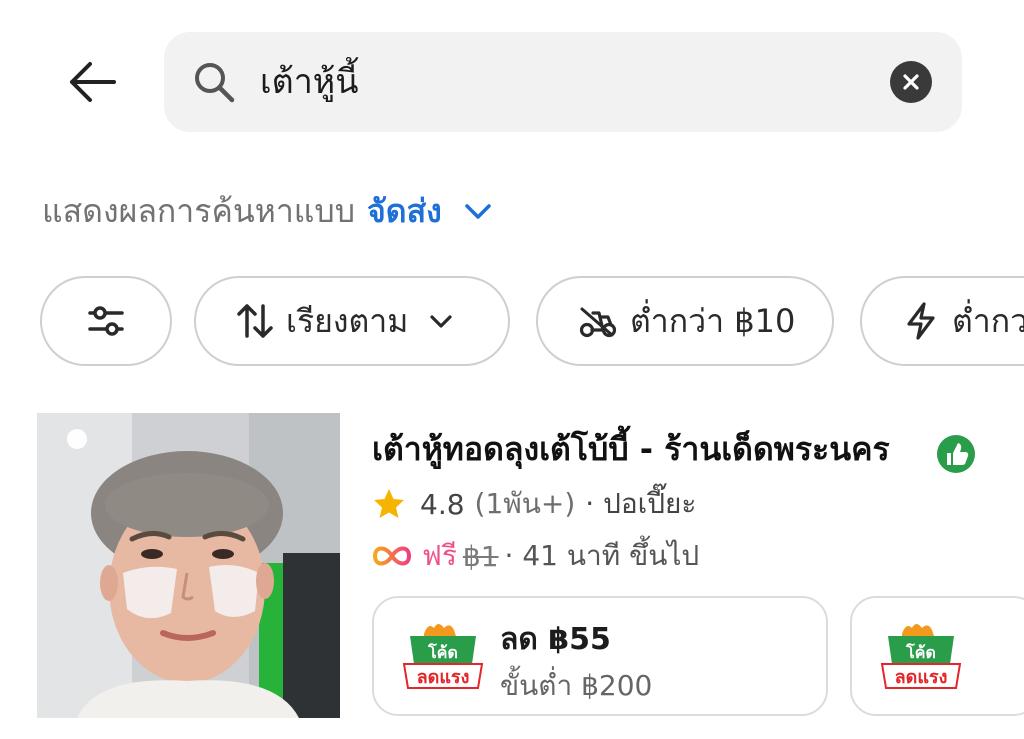 The image size is (1024, 739). I want to click on sort-chip-label: เรียงตาม, so click(347, 320).